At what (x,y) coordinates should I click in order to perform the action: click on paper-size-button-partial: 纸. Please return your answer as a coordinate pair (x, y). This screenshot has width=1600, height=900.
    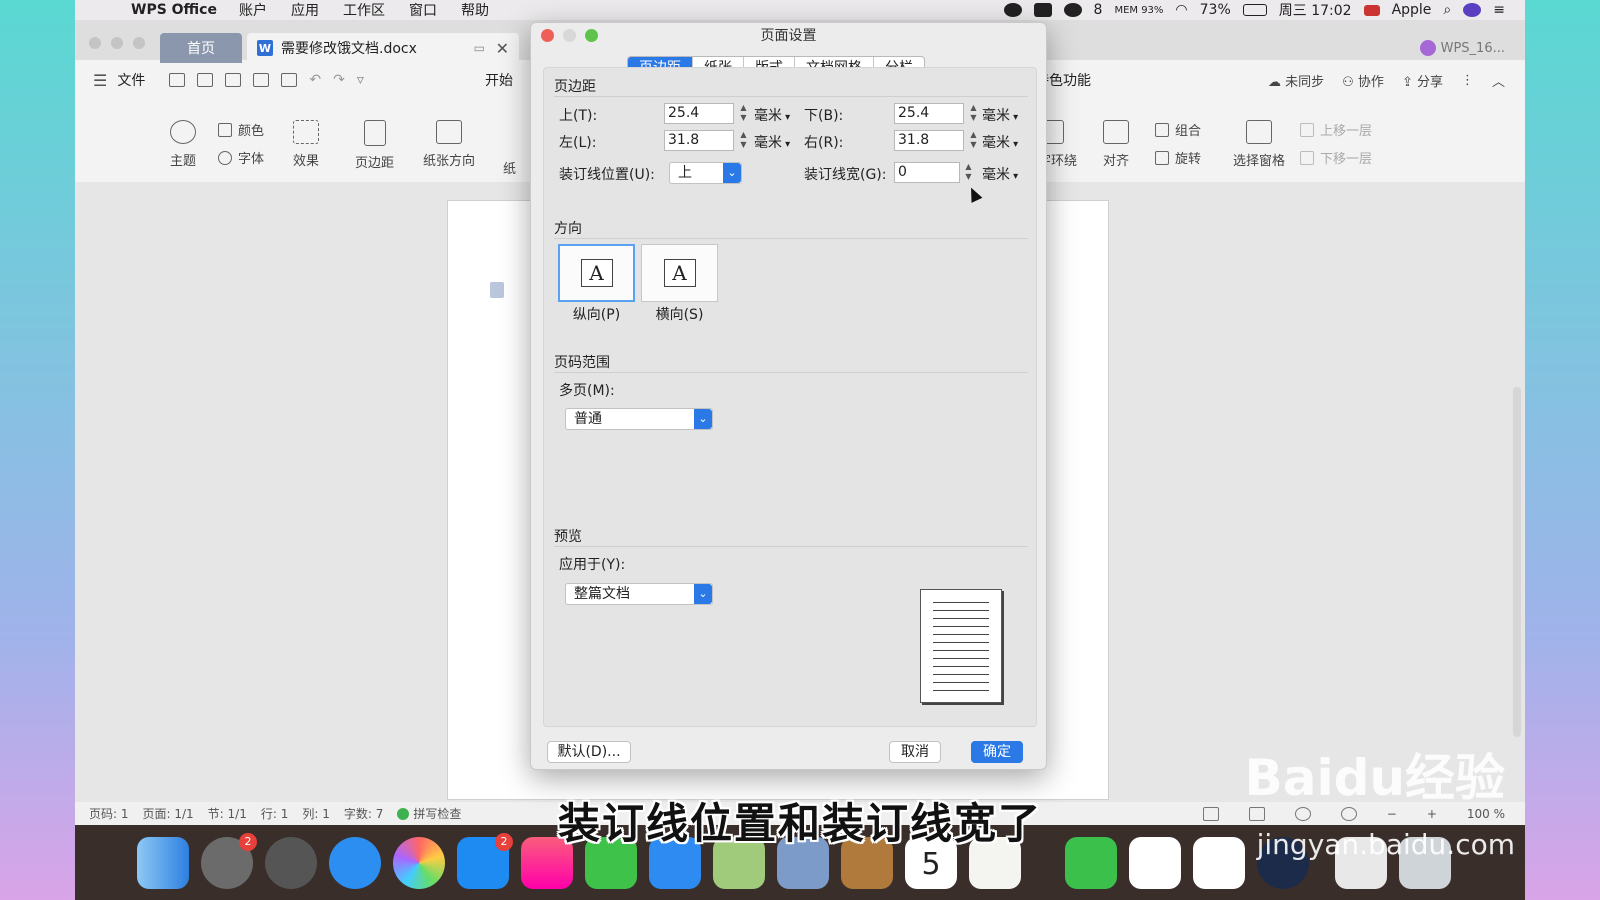
    Looking at the image, I should click on (509, 167).